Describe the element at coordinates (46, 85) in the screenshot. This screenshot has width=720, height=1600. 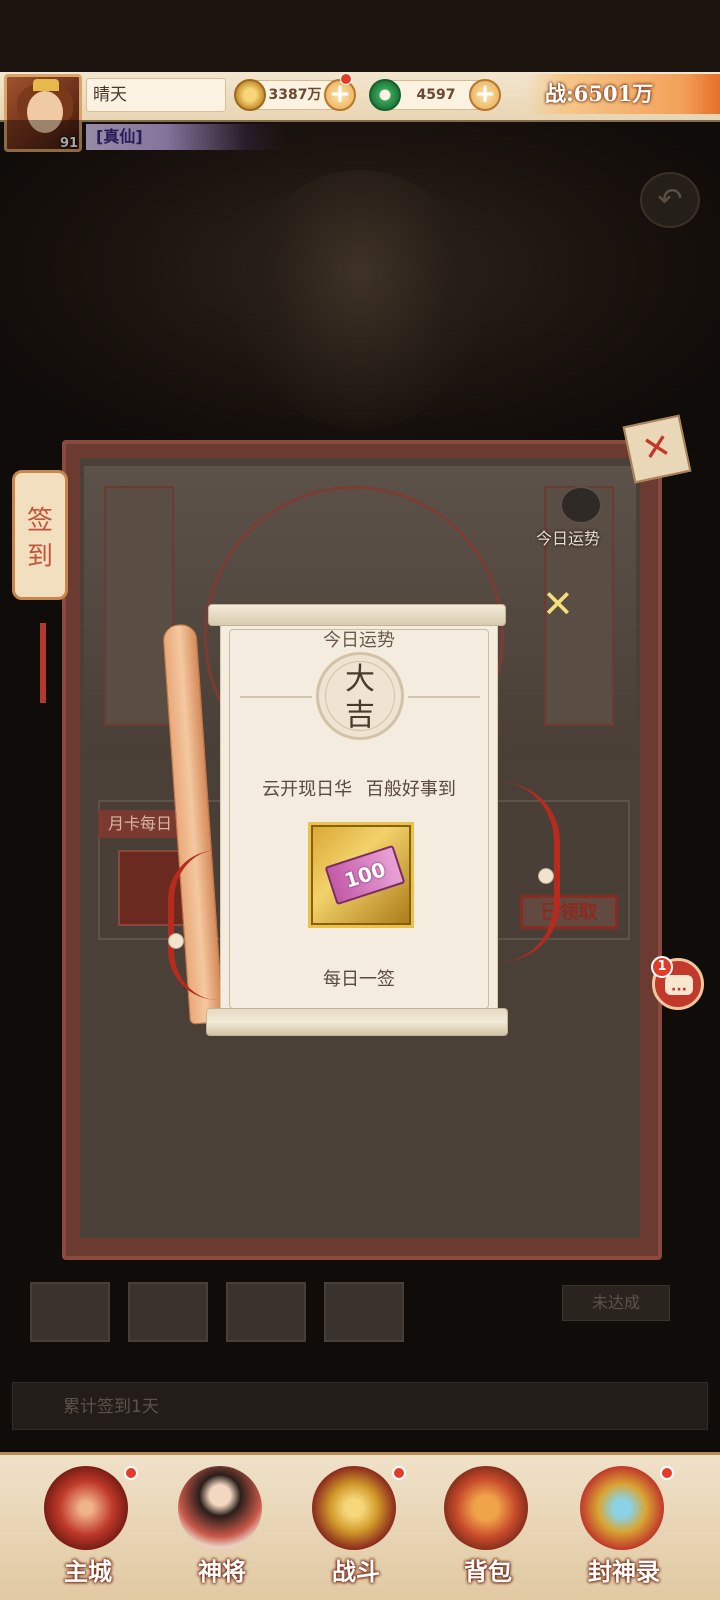
I see `avatar-crown` at that location.